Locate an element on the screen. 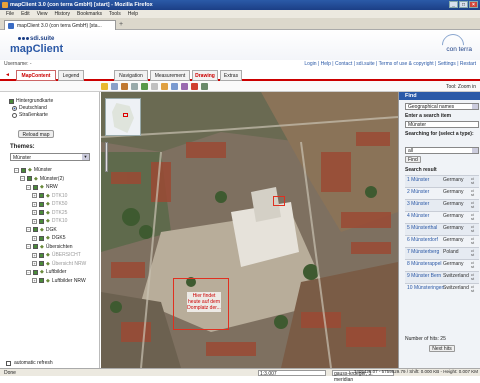 This screenshot has height=383, width=480. menu-item: Bookmarks is located at coordinates (89, 14).